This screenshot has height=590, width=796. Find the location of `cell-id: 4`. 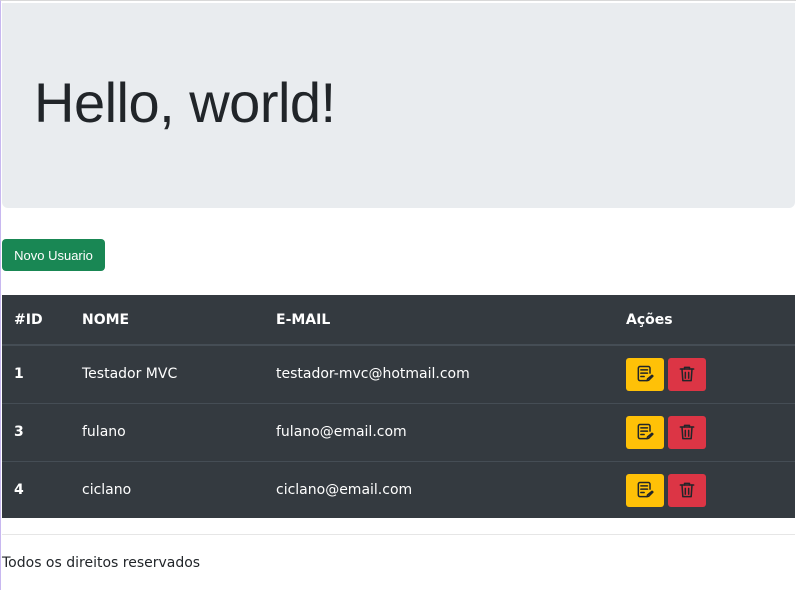

cell-id: 4 is located at coordinates (42, 489).